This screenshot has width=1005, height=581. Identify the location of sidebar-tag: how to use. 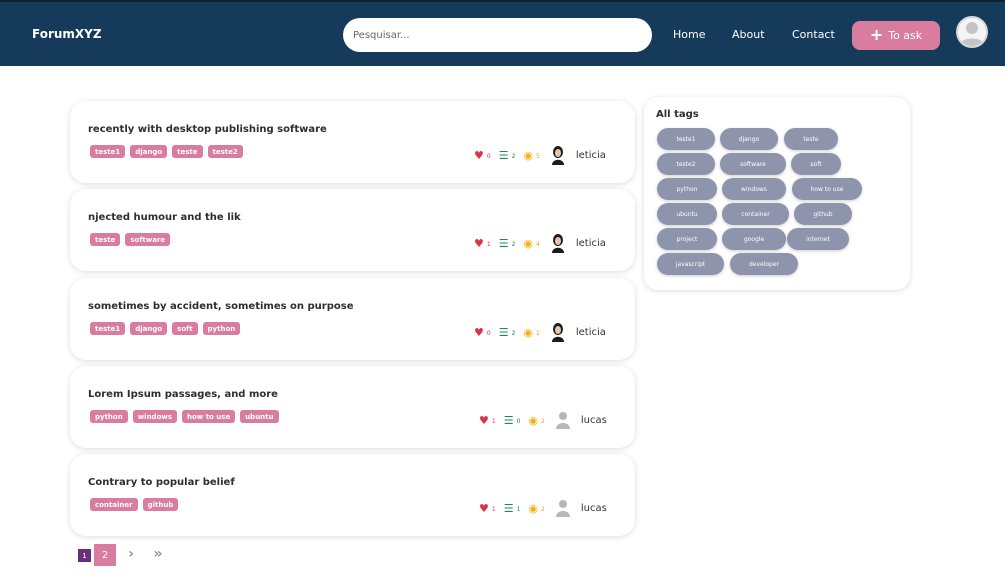
(827, 189).